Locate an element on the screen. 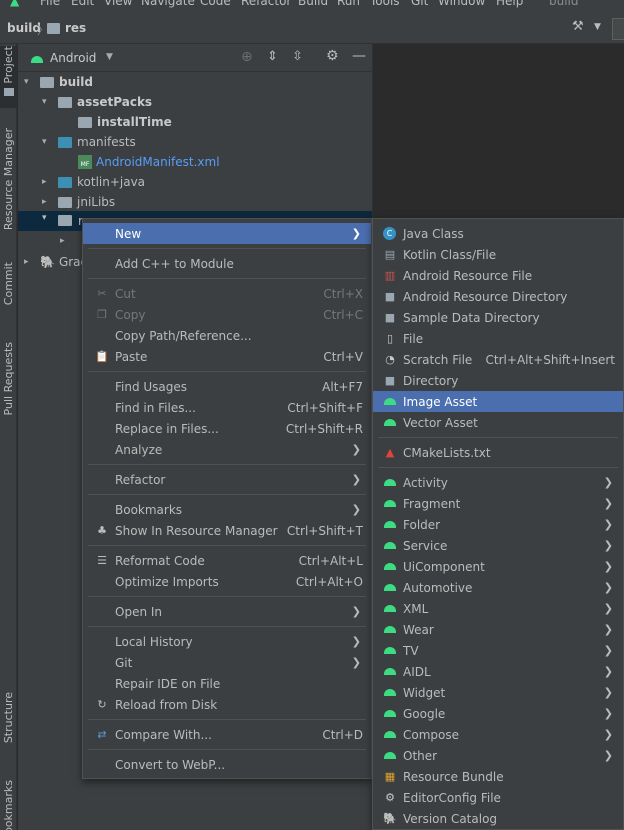  project-view-selector: Android is located at coordinates (73, 58).